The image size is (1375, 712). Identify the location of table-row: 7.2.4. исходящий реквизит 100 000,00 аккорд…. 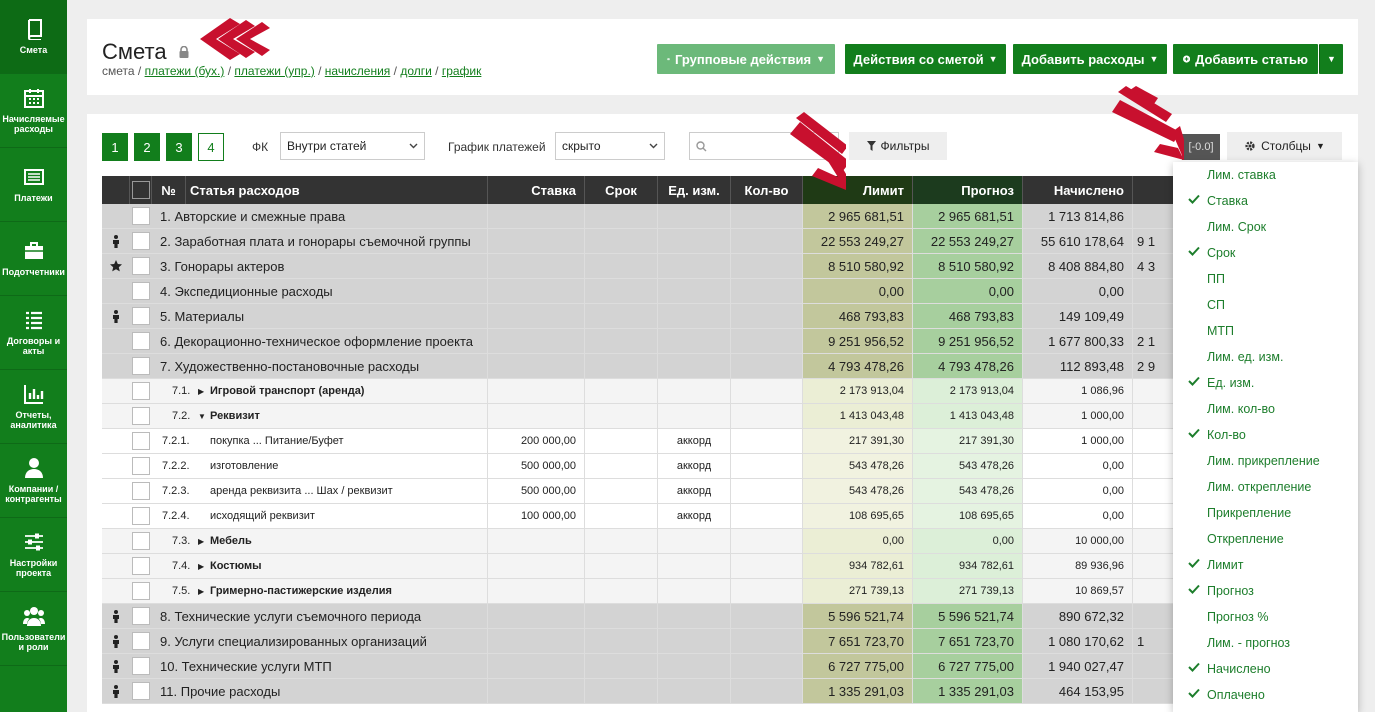
(644, 516).